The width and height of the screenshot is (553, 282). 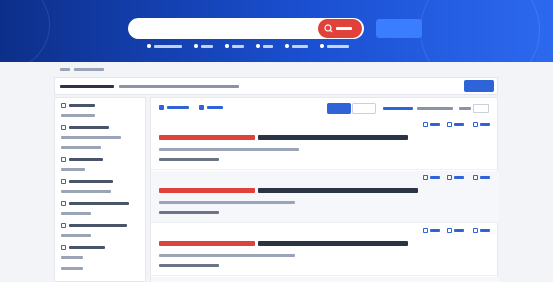 I want to click on filter-summary, so click(x=179, y=86).